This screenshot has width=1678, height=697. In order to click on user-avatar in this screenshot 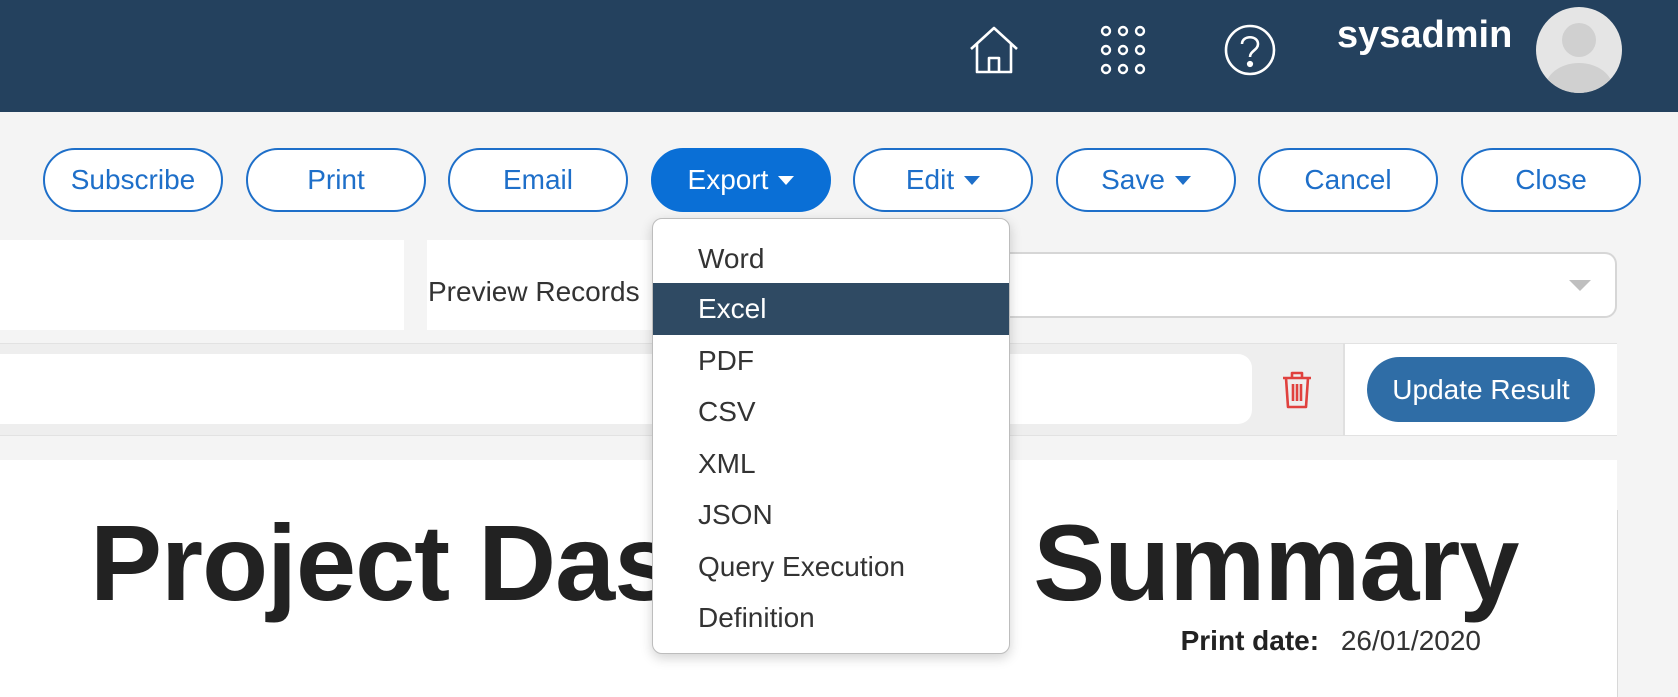, I will do `click(1579, 50)`.